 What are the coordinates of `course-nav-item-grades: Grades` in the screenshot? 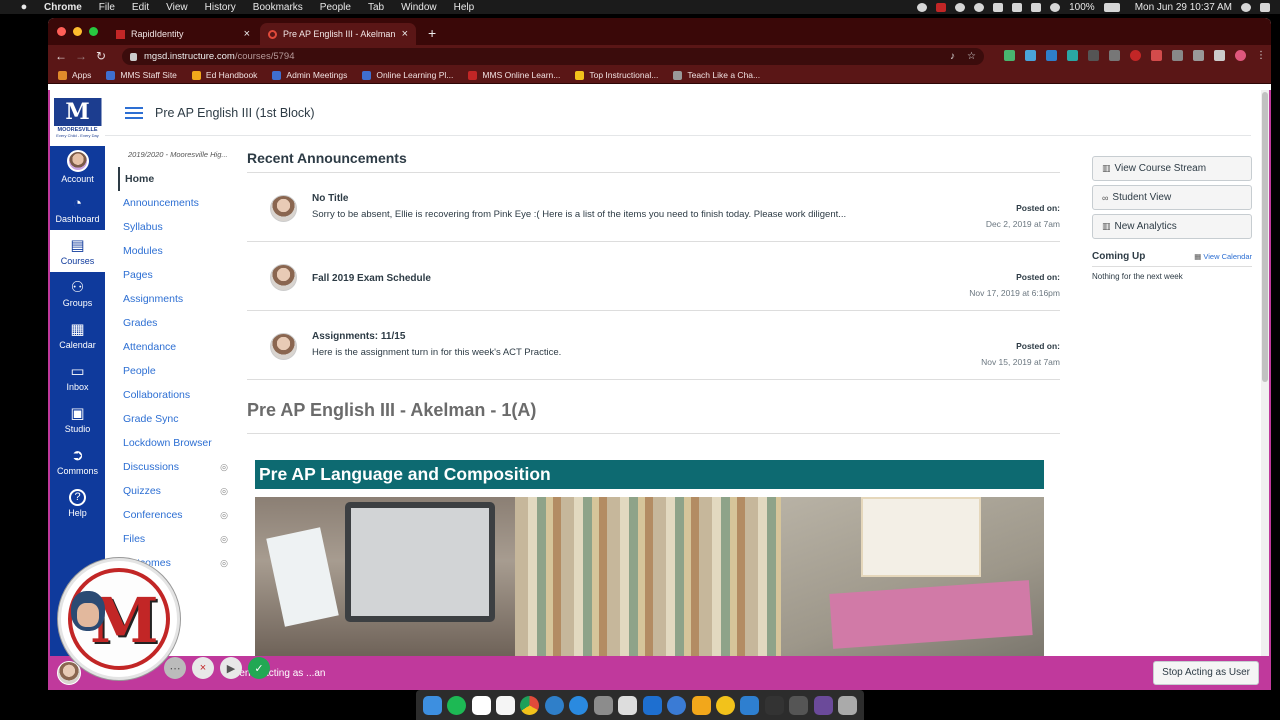 It's located at (173, 323).